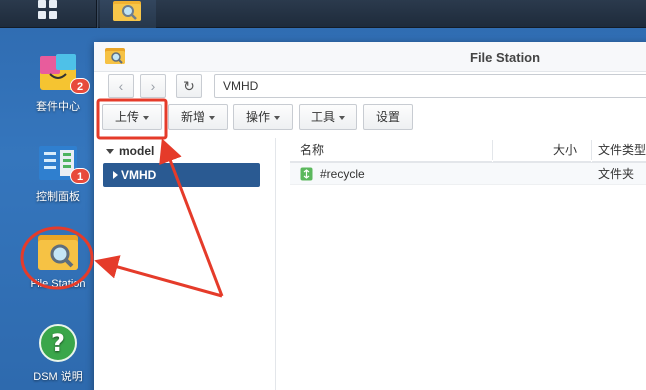 The height and width of the screenshot is (390, 646). I want to click on refresh-button: ↻, so click(189, 86).